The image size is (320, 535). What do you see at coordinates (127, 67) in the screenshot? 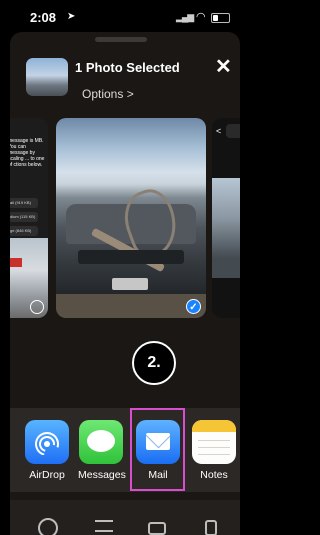
I see `share-sheet-title: 1 Photo Selected` at bounding box center [127, 67].